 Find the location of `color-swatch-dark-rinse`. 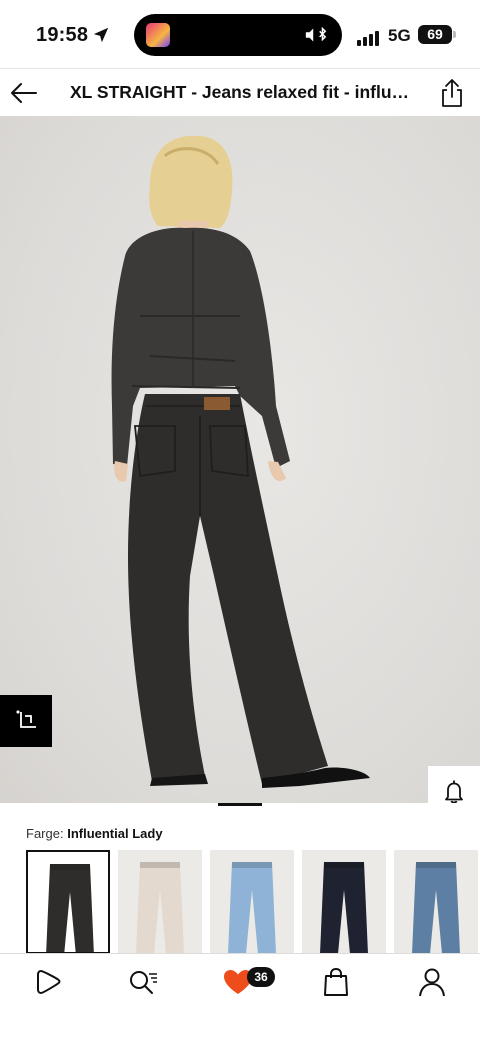

color-swatch-dark-rinse is located at coordinates (344, 902).